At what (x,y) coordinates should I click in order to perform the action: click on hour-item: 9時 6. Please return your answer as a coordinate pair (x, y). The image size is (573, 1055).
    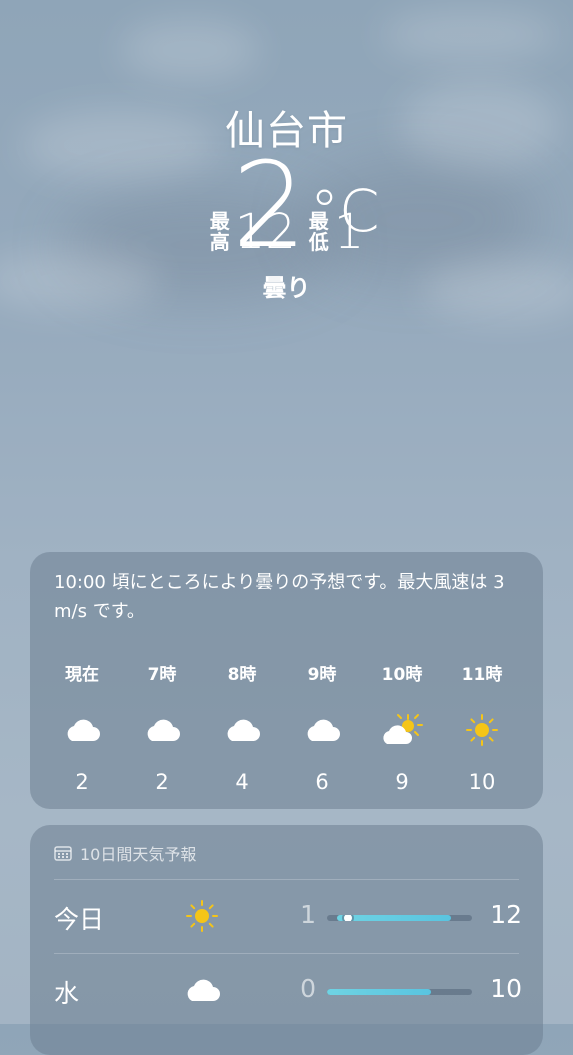
    Looking at the image, I should click on (322, 730).